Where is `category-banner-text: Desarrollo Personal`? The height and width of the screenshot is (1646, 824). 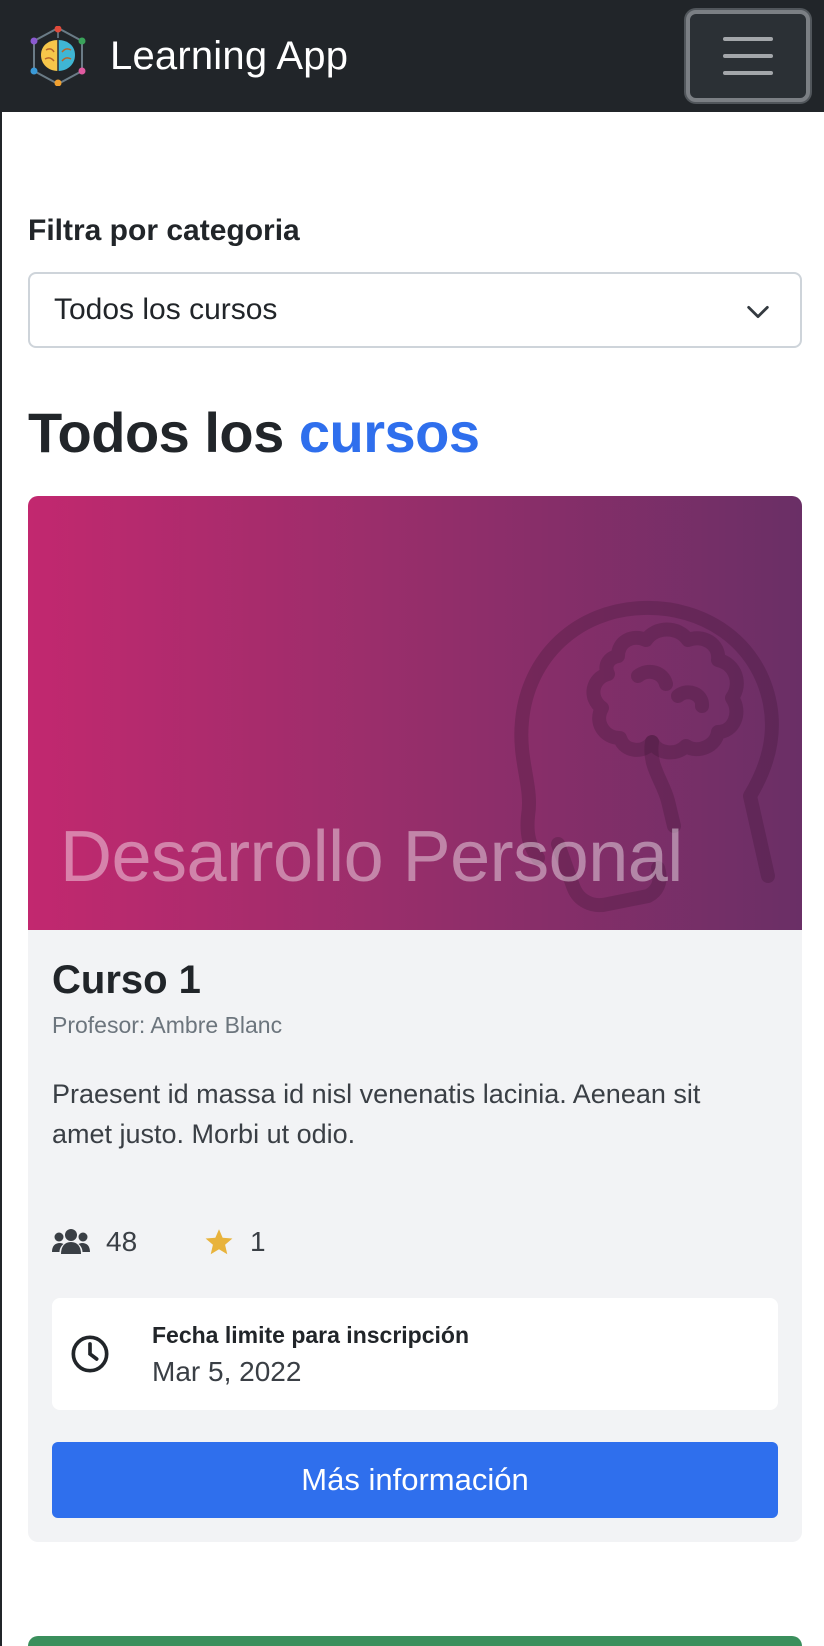 category-banner-text: Desarrollo Personal is located at coordinates (371, 857).